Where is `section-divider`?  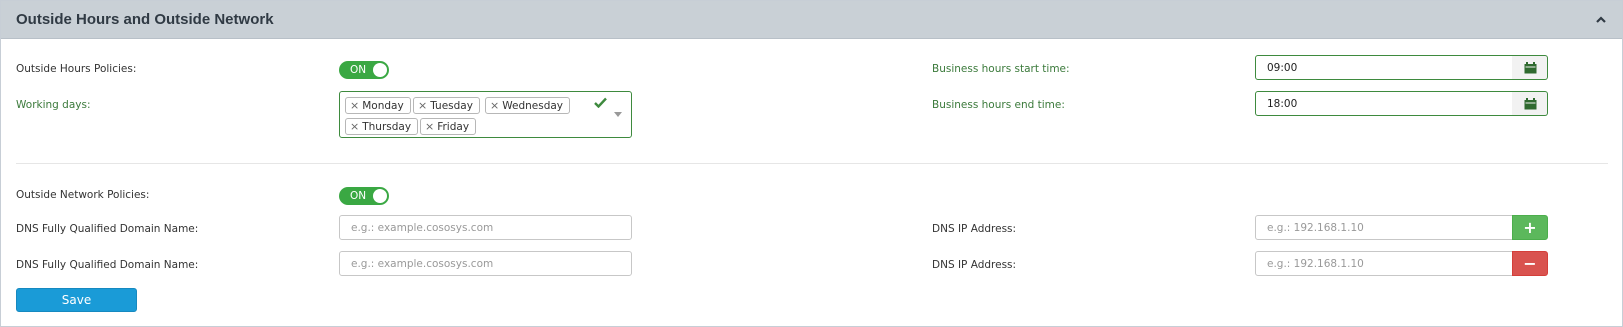 section-divider is located at coordinates (812, 163).